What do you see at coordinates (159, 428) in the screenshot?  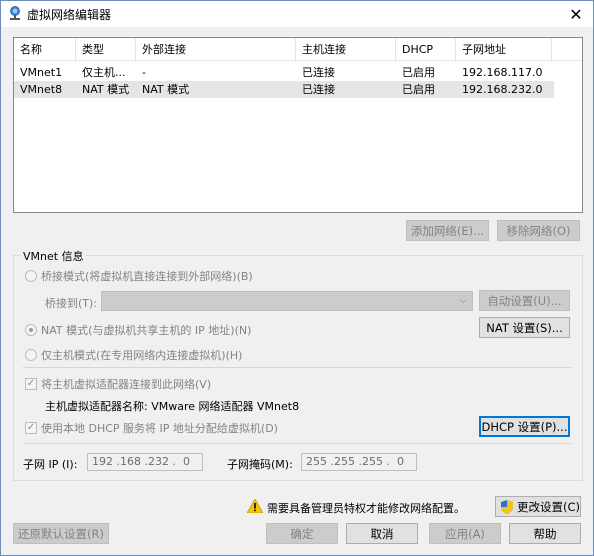 I see `use-dhcp-label: 使用本地 DHCP 服务将 IP 地址分配给虚拟机(D)` at bounding box center [159, 428].